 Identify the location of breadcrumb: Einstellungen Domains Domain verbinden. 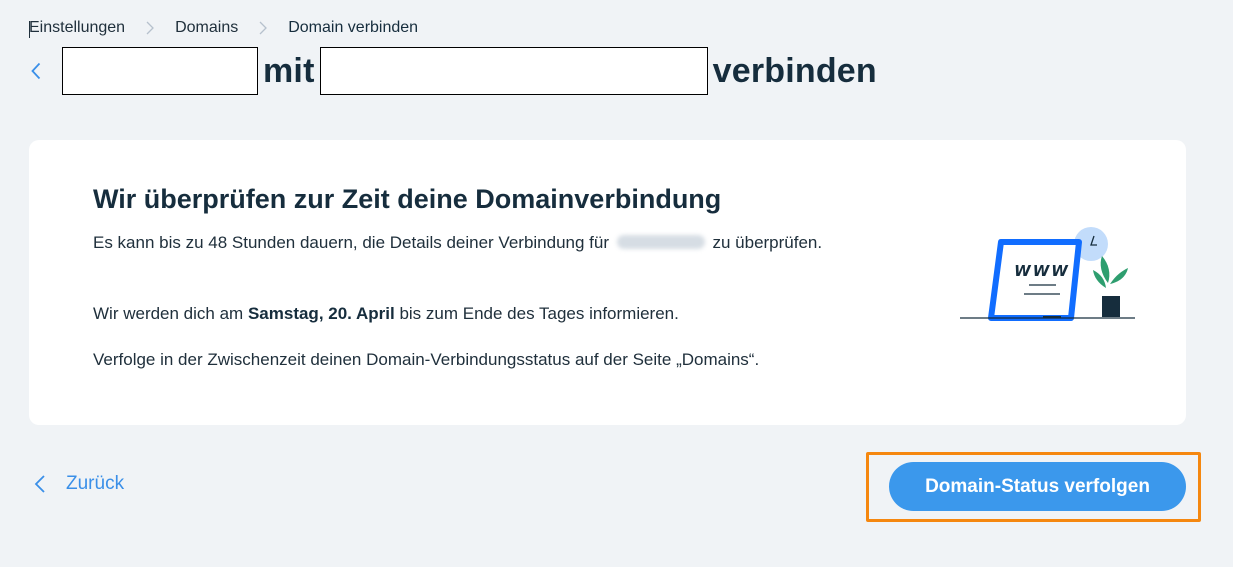
(223, 28).